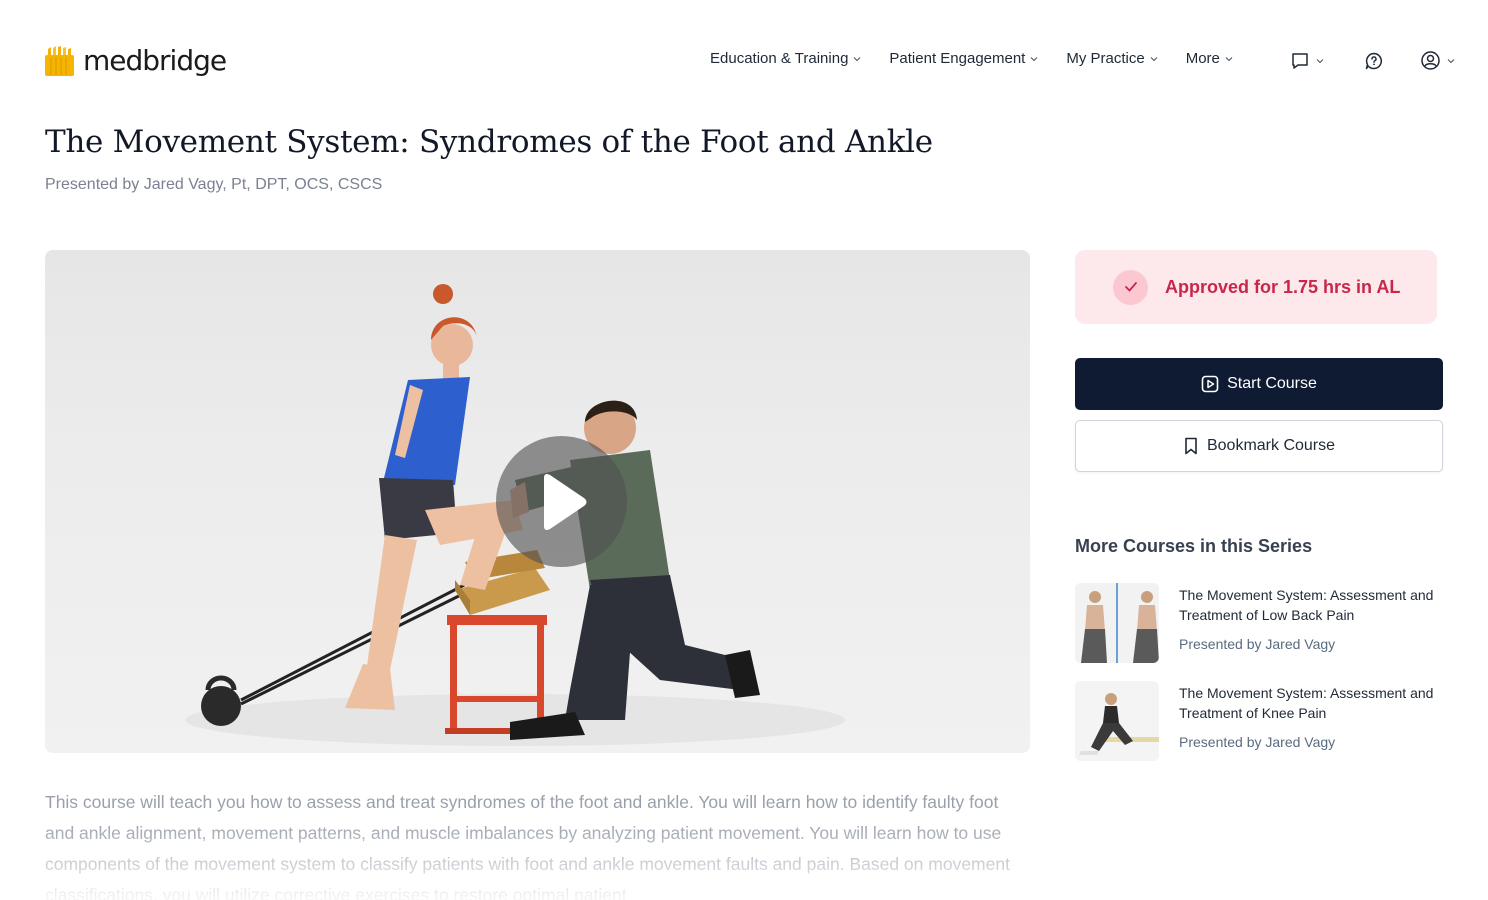 The width and height of the screenshot is (1488, 900). I want to click on nav-patient-engagement: Patient Engagement, so click(963, 58).